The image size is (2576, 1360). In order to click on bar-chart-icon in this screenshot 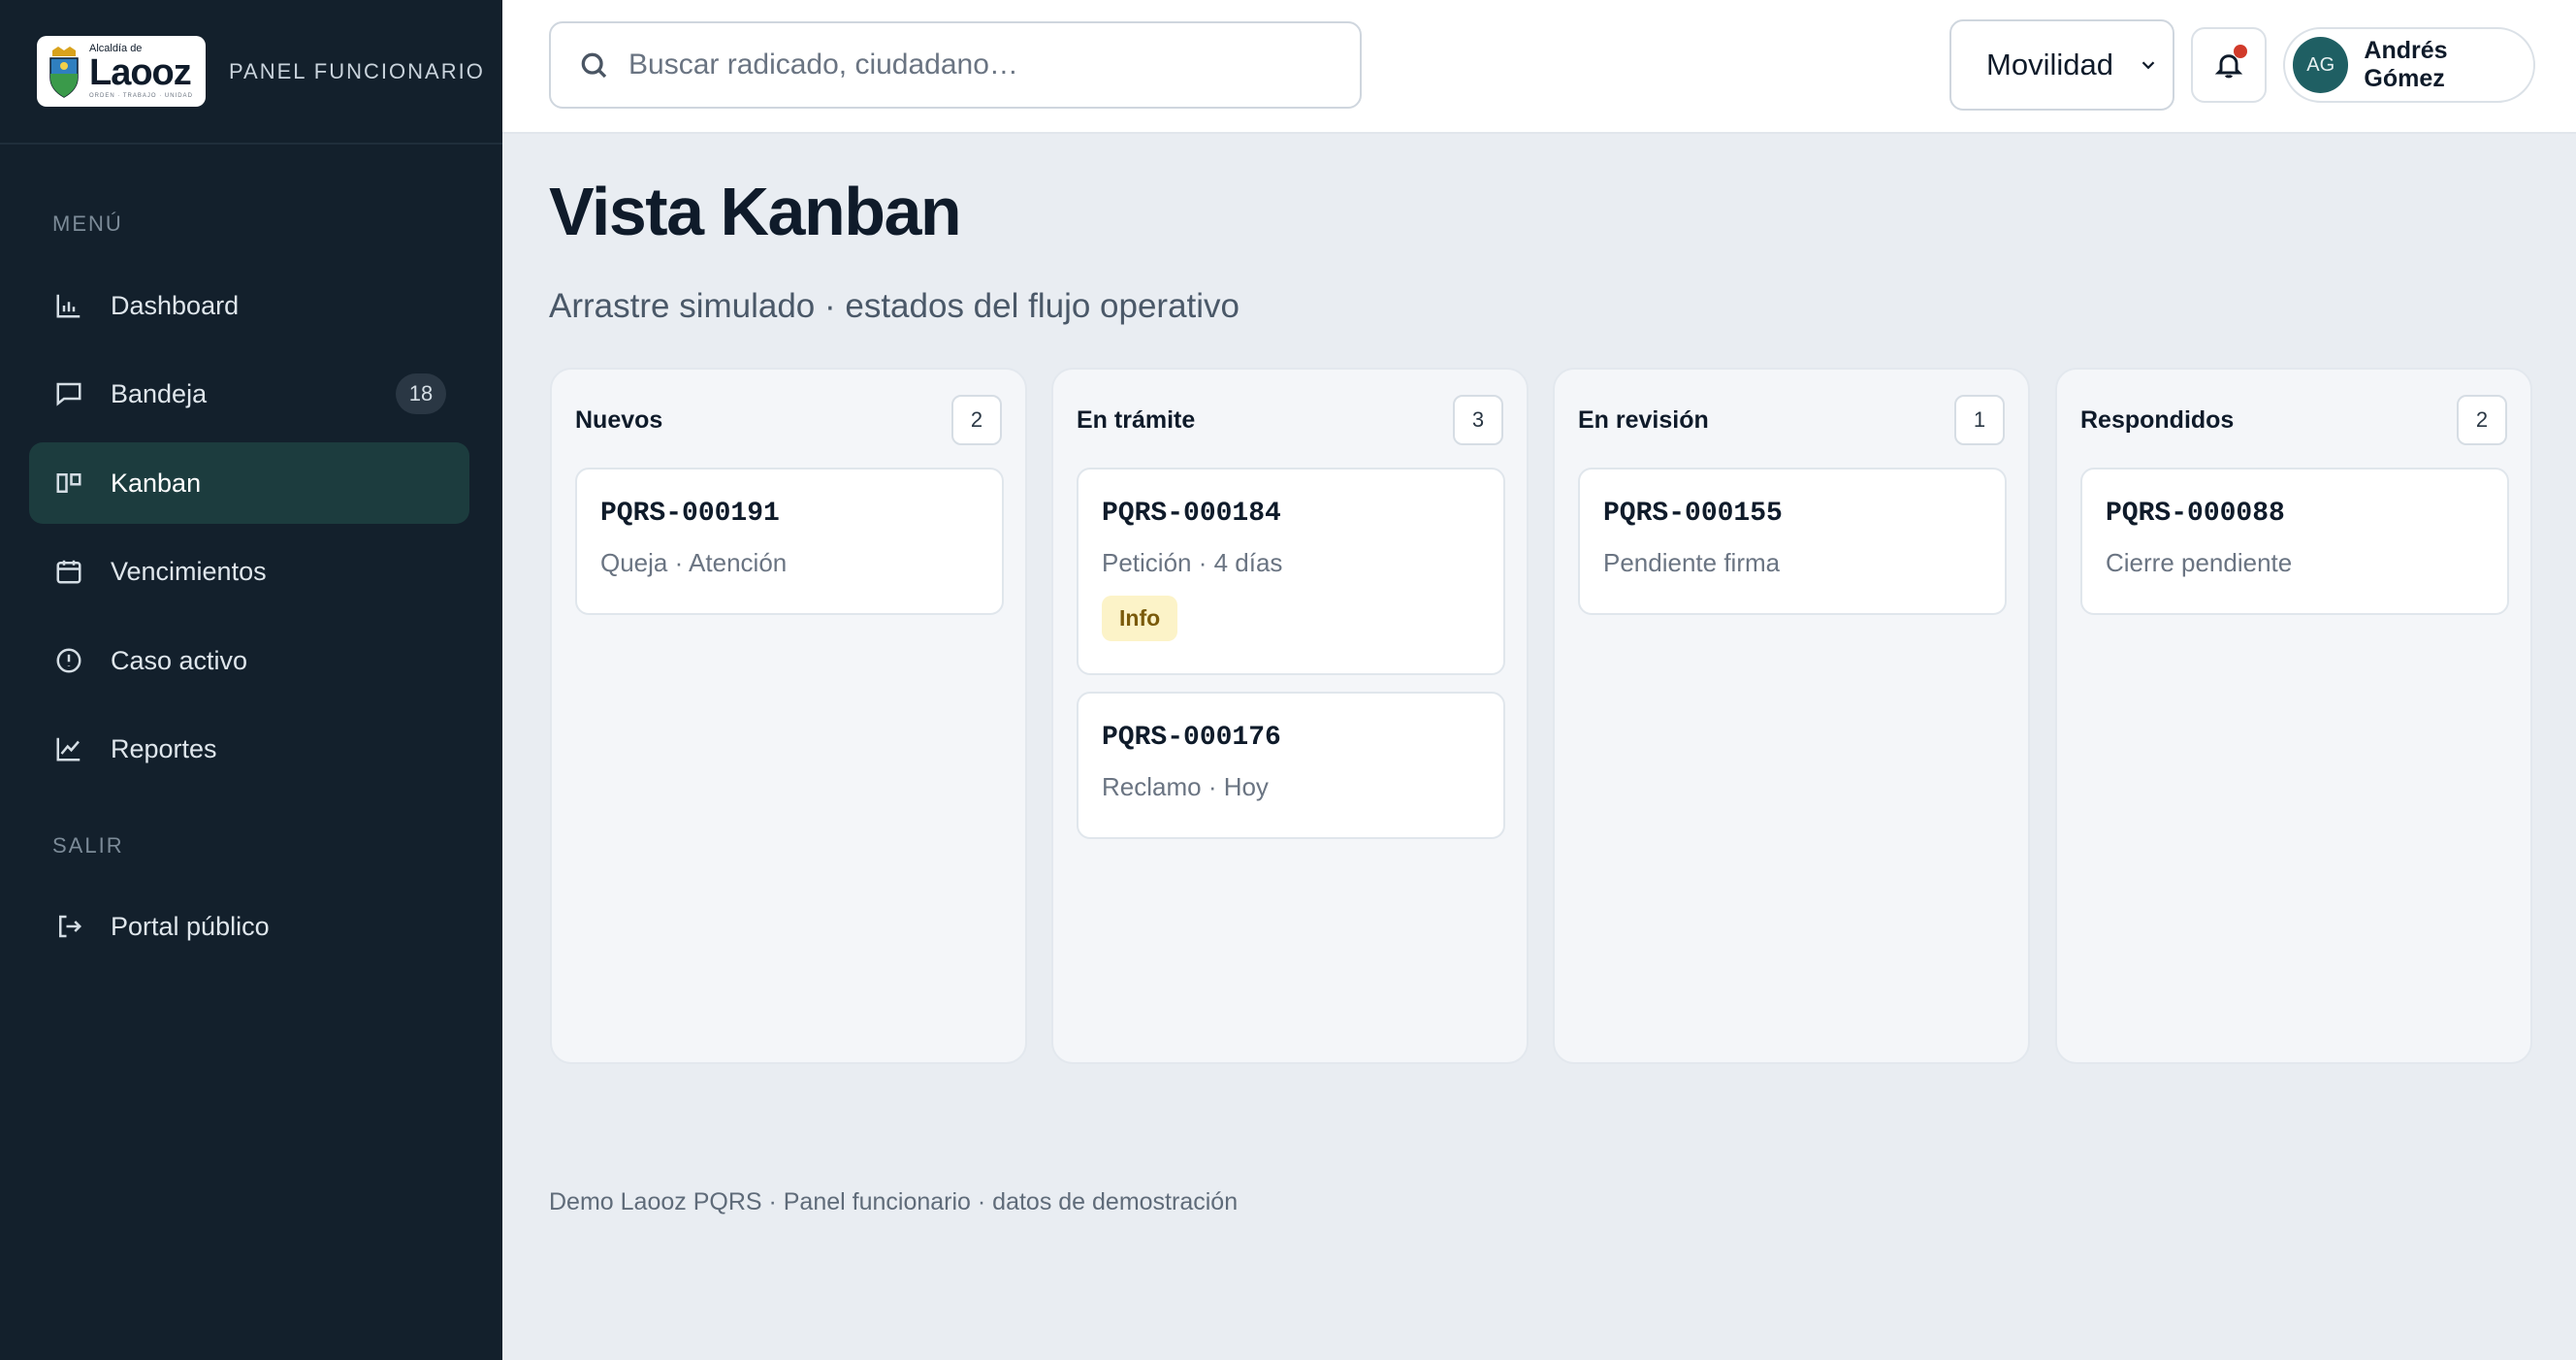, I will do `click(68, 305)`.